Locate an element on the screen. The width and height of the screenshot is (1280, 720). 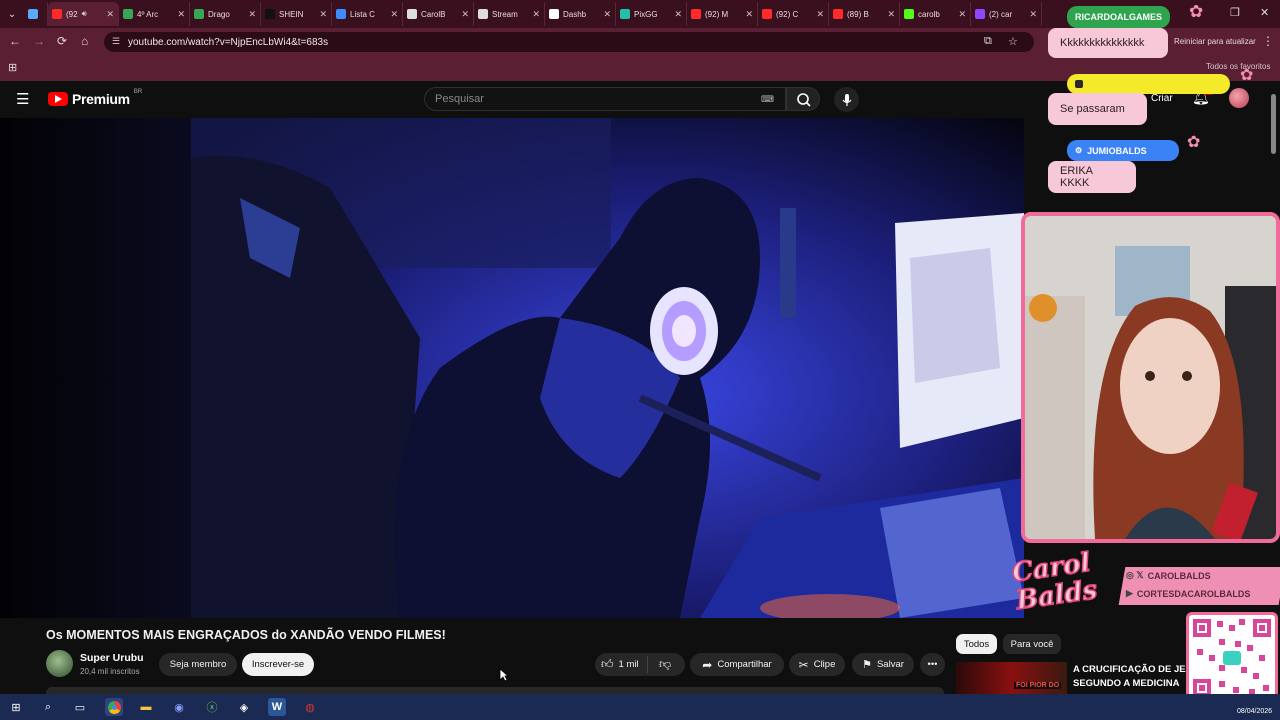
browser-tab: PixGG ✕ is located at coordinates (651, 14).